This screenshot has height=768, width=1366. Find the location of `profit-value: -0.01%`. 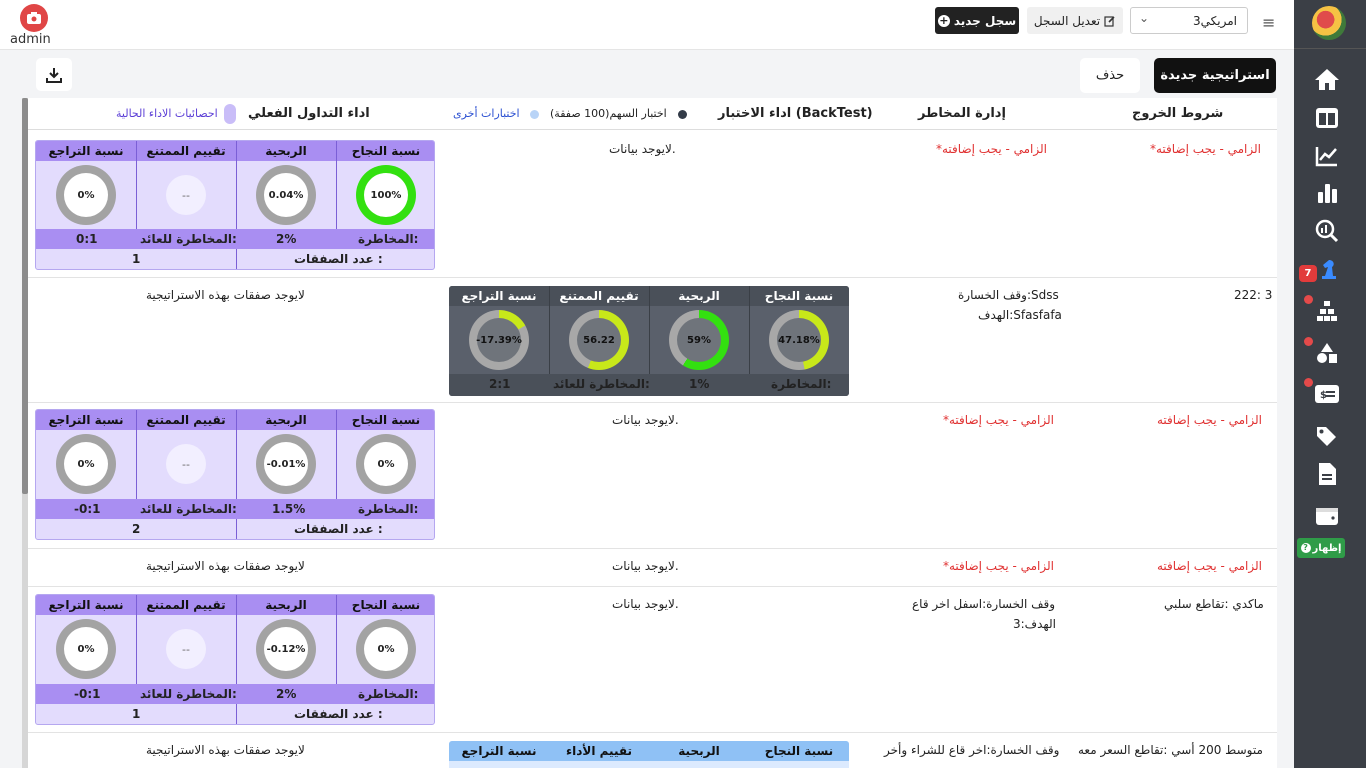

profit-value: -0.01% is located at coordinates (286, 464).